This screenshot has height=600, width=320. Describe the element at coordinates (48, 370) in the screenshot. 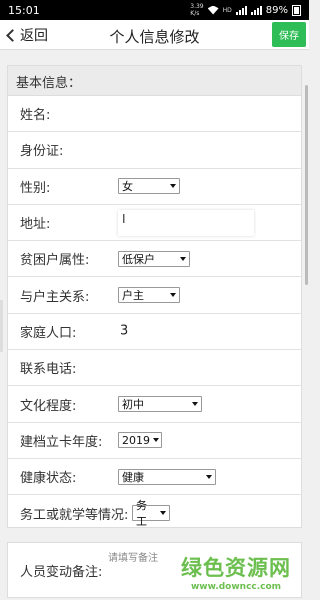

I see `phone-label: 联系电话:` at that location.